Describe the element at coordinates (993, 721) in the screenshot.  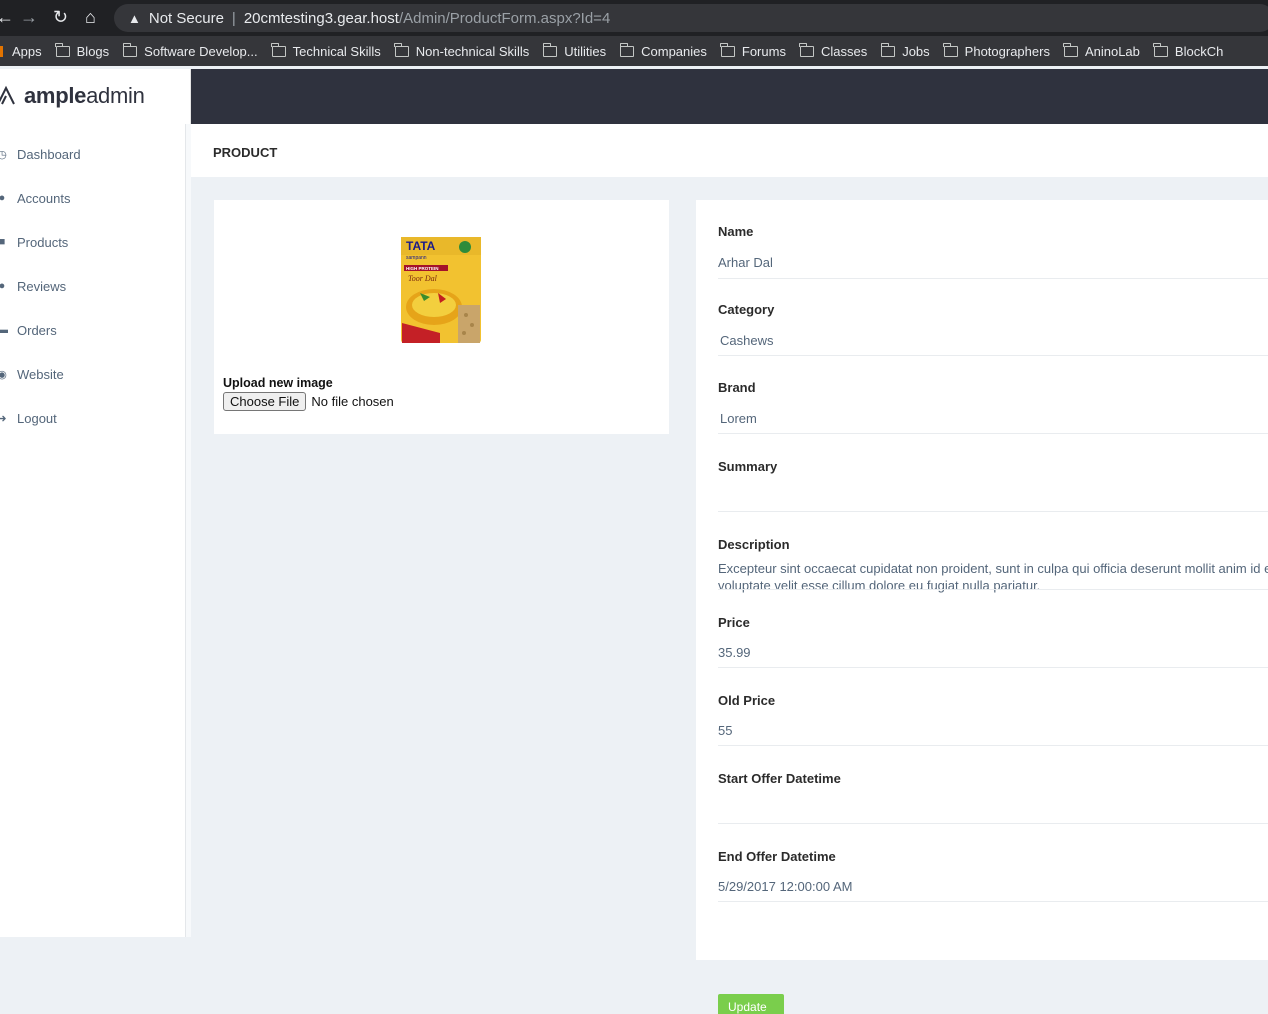
I see `old-price-field: Old Price 55` at that location.